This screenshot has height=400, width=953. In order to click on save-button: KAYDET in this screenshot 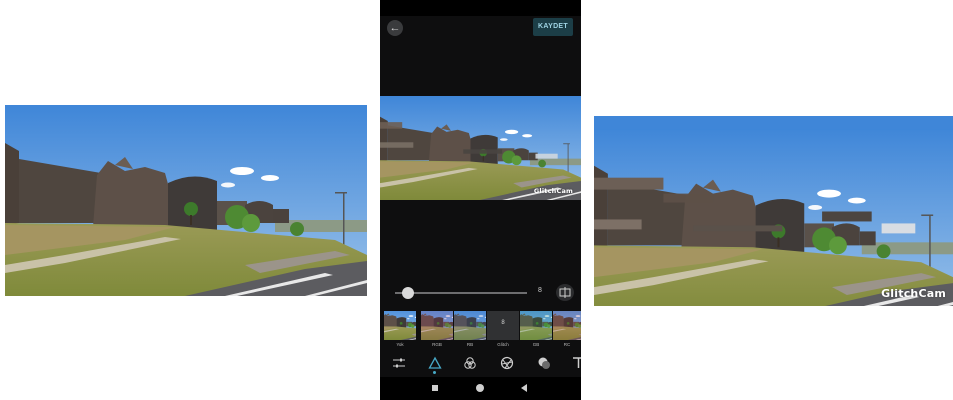, I will do `click(553, 27)`.